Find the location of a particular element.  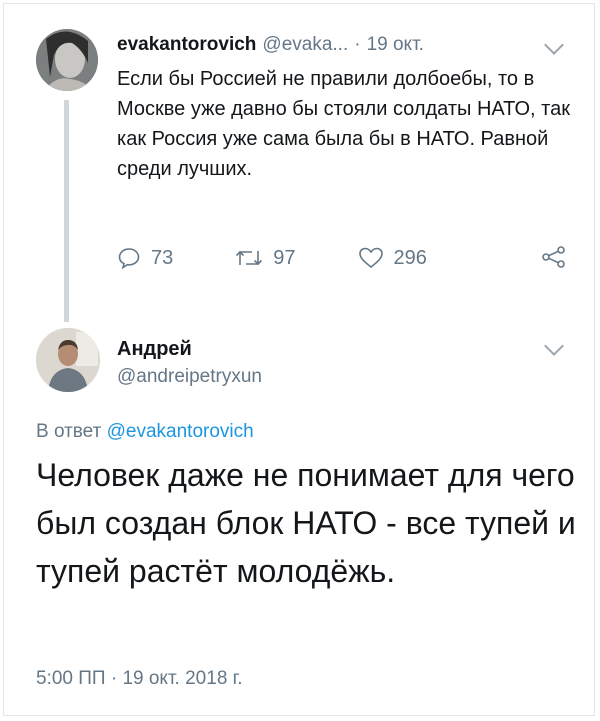

reply-context: В ответ @evakantorovich is located at coordinates (145, 432).